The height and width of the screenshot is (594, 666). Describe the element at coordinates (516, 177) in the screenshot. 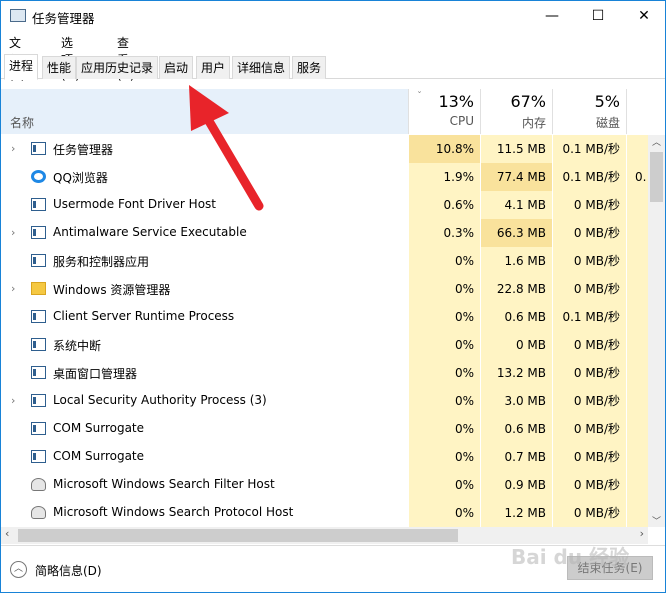

I see `process-memory: 77.4 MB` at that location.